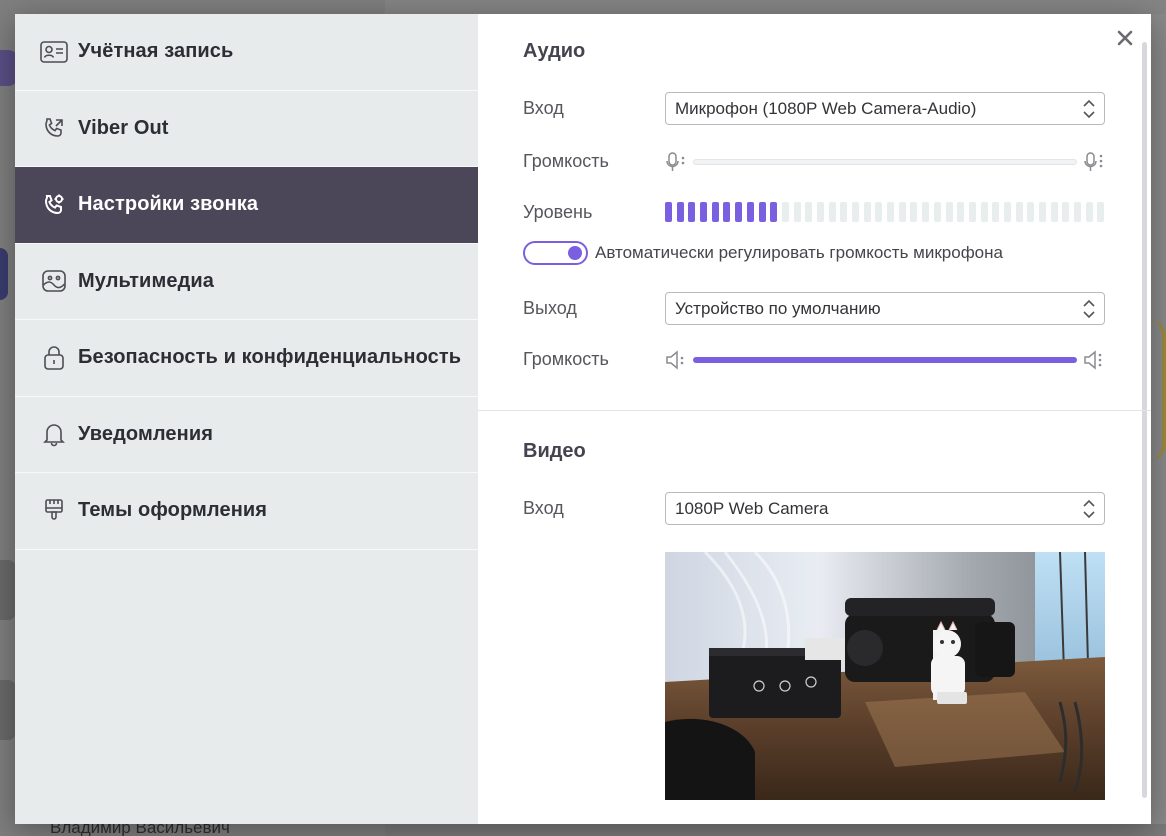  What do you see at coordinates (54, 128) in the screenshot?
I see `phone-out-icon` at bounding box center [54, 128].